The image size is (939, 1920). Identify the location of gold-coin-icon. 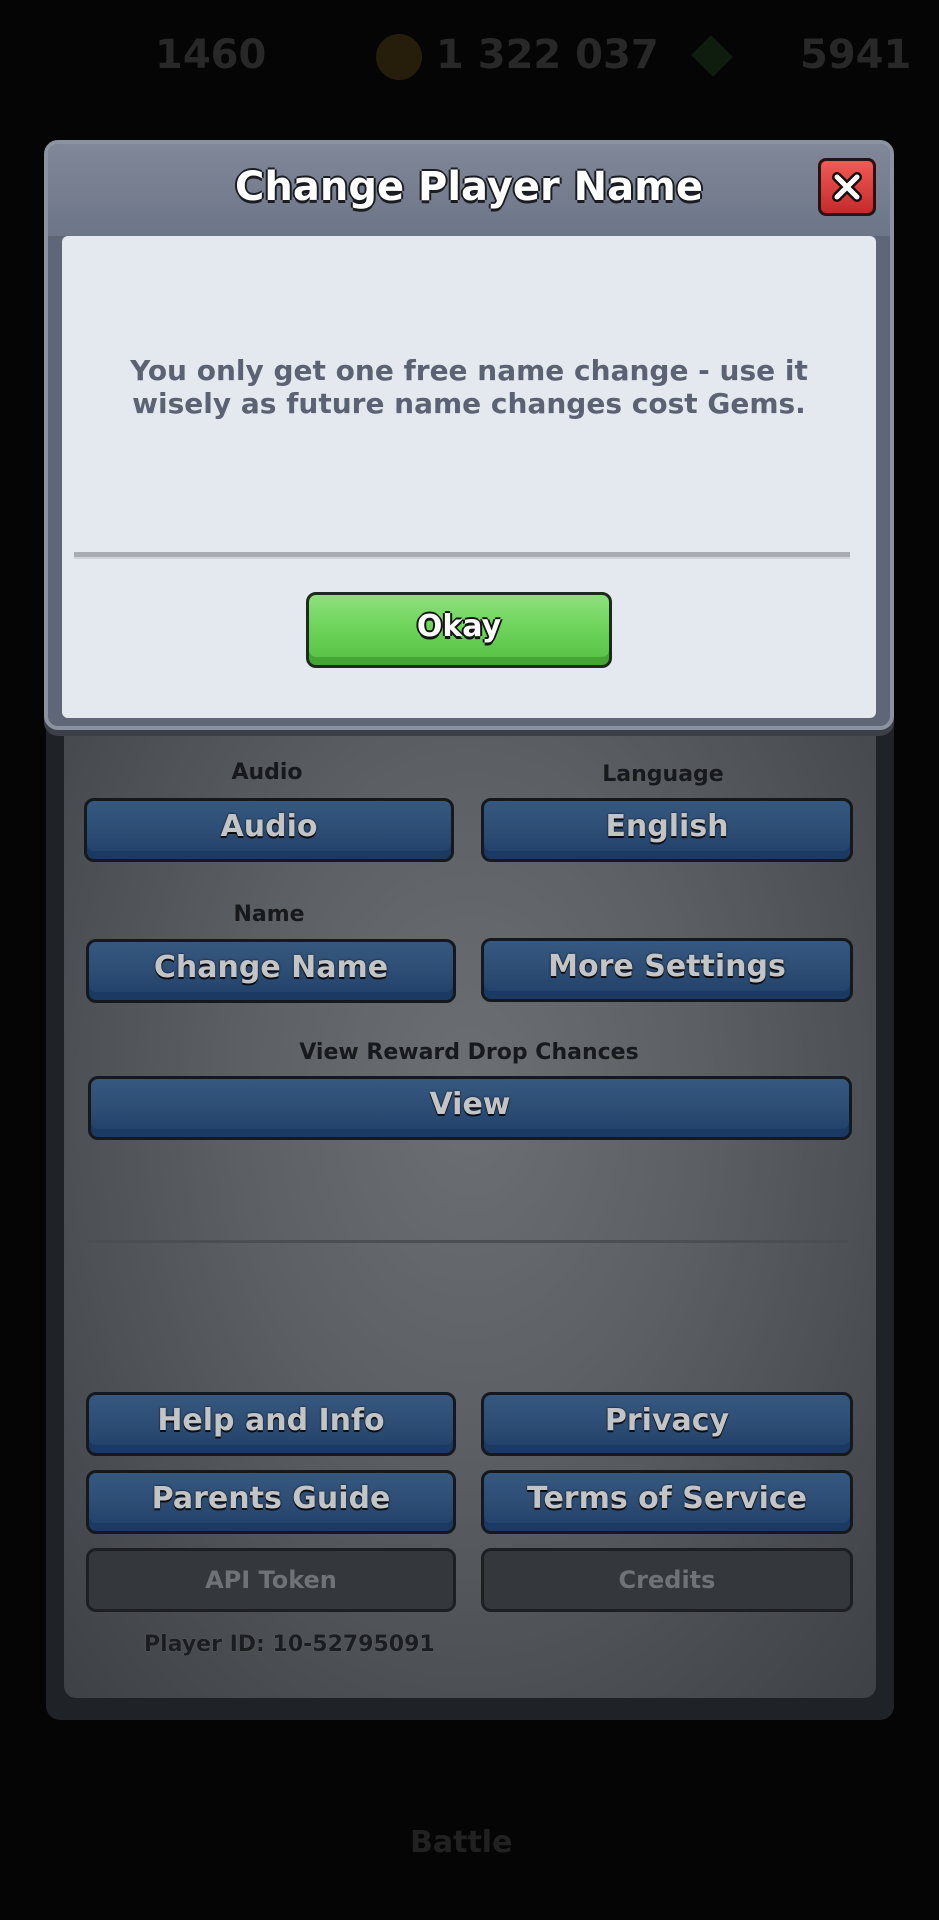
(399, 57).